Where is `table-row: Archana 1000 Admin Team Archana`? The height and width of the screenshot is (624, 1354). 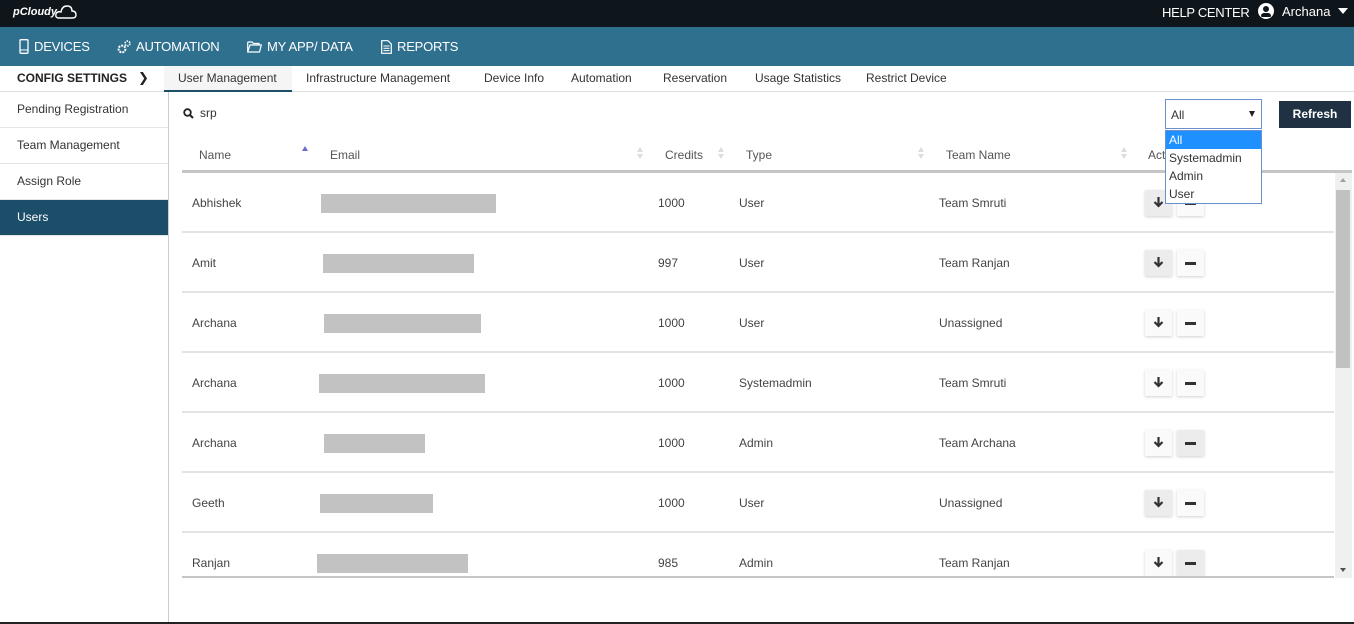
table-row: Archana 1000 Admin Team Archana is located at coordinates (758, 443).